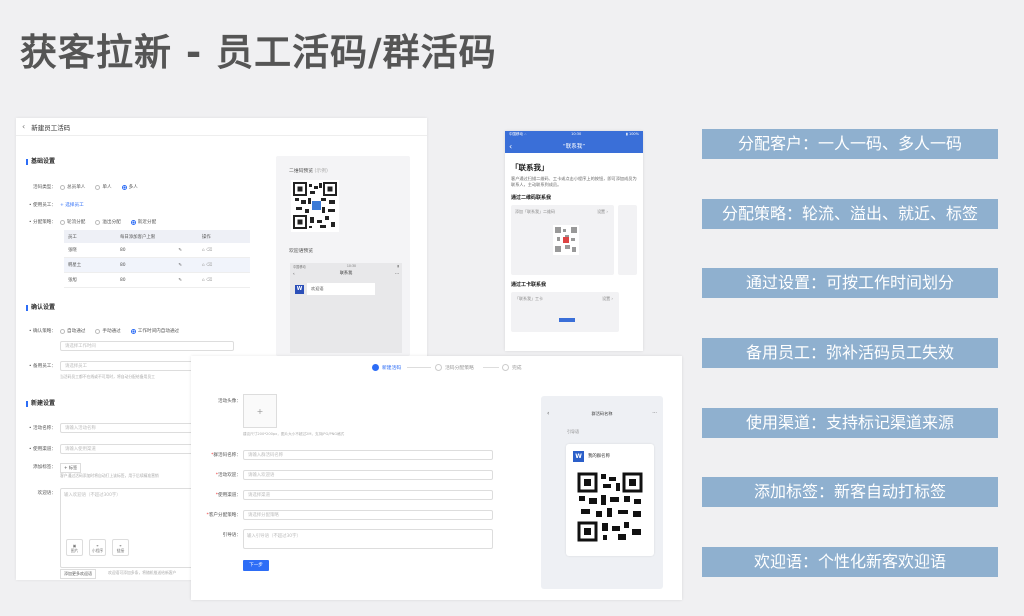  What do you see at coordinates (75, 265) in the screenshot?
I see `cell-name: 韩星土` at bounding box center [75, 265].